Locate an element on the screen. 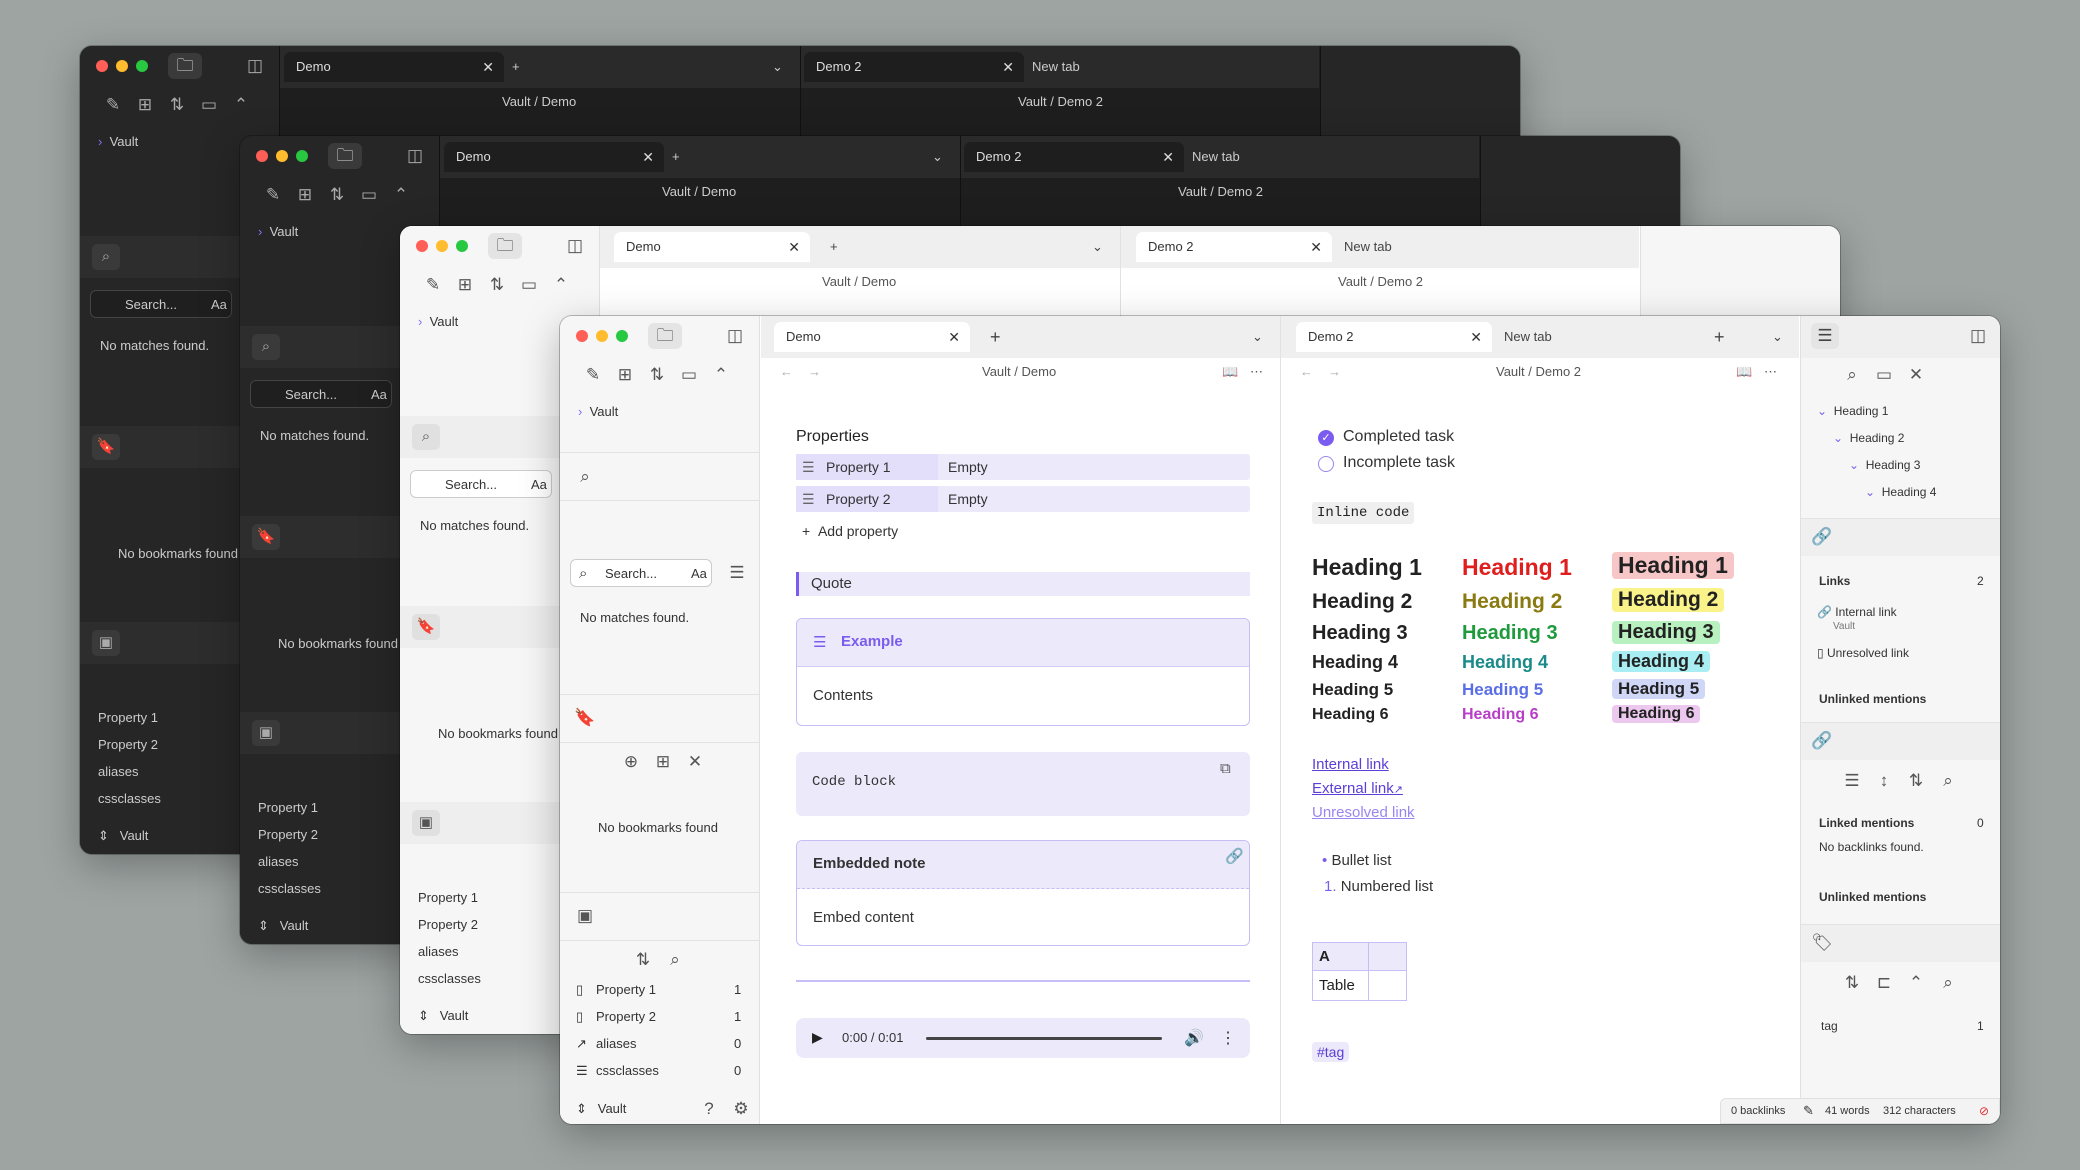  more-options-icon: ⋮ is located at coordinates (1228, 1038).